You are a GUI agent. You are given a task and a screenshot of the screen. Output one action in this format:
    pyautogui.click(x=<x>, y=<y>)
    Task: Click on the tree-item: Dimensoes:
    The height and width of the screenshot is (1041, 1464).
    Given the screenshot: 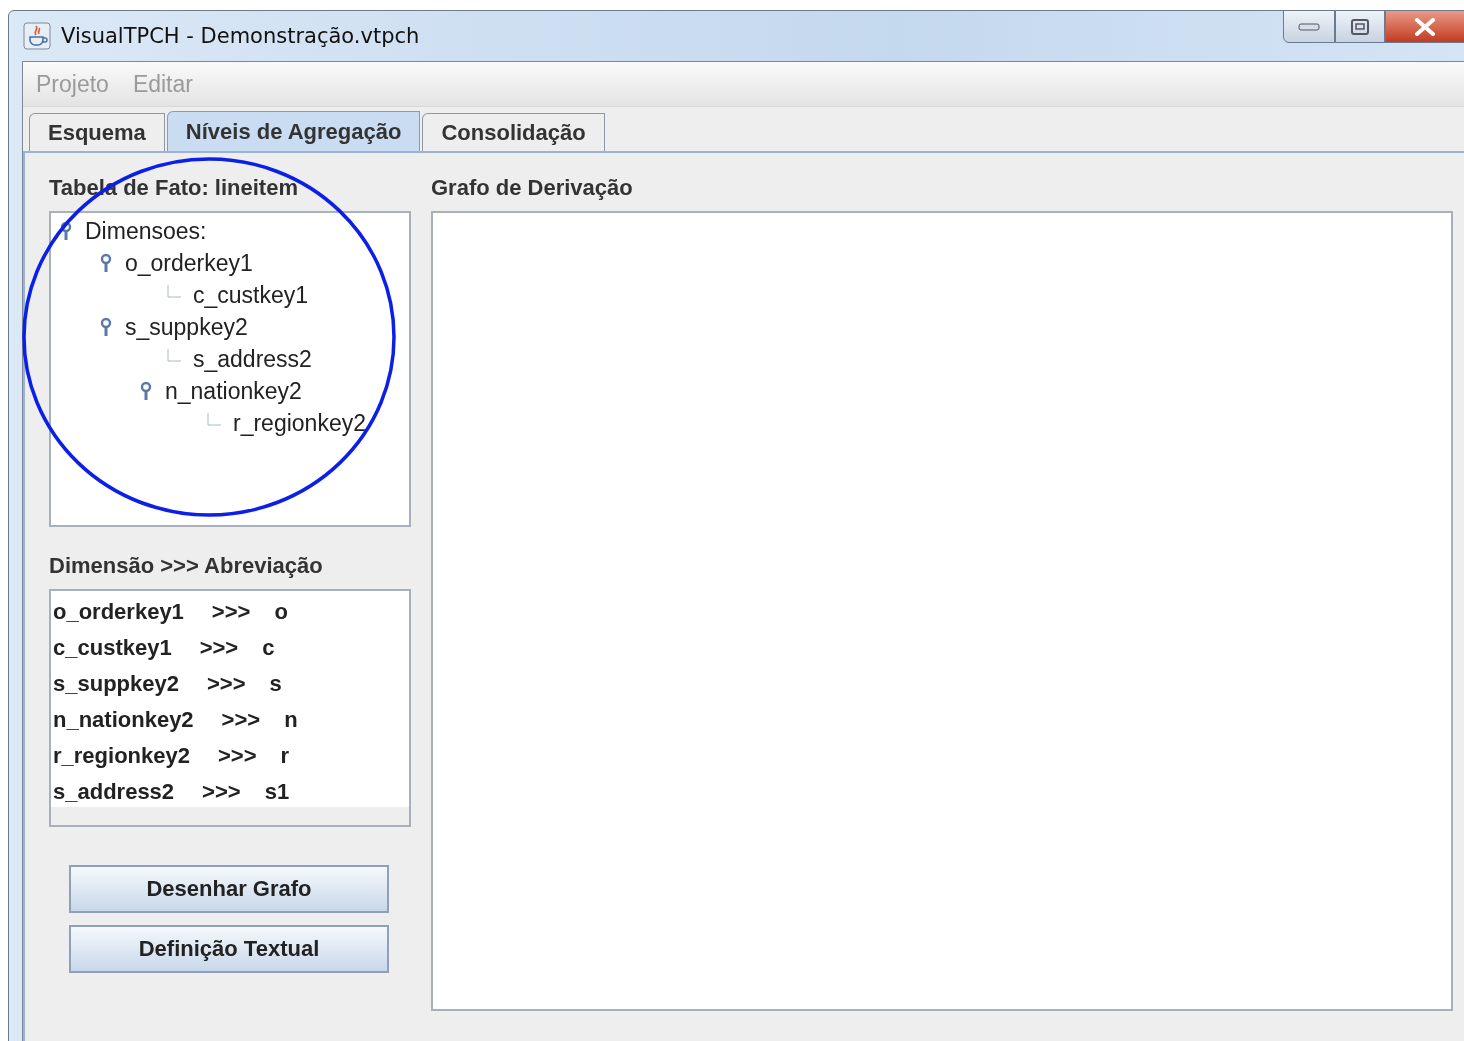 What is the action you would take?
    pyautogui.click(x=146, y=231)
    